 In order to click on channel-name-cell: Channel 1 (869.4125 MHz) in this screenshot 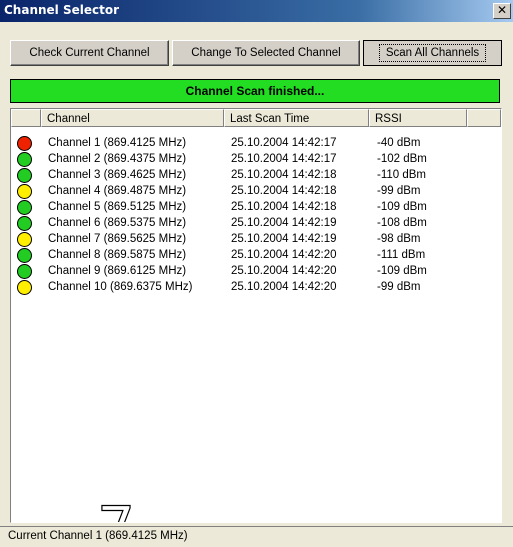, I will do `click(117, 143)`.